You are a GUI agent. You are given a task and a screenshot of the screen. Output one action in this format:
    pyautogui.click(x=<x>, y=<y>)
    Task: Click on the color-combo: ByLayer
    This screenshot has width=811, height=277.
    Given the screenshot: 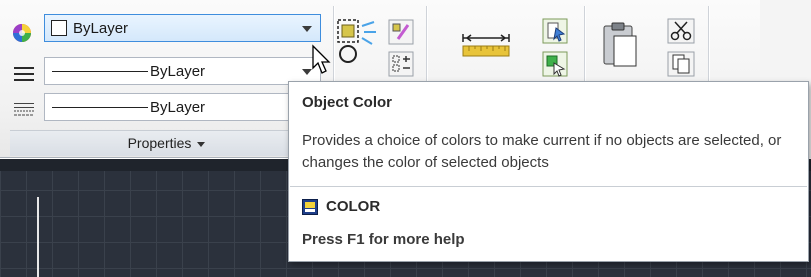 What is the action you would take?
    pyautogui.click(x=182, y=28)
    